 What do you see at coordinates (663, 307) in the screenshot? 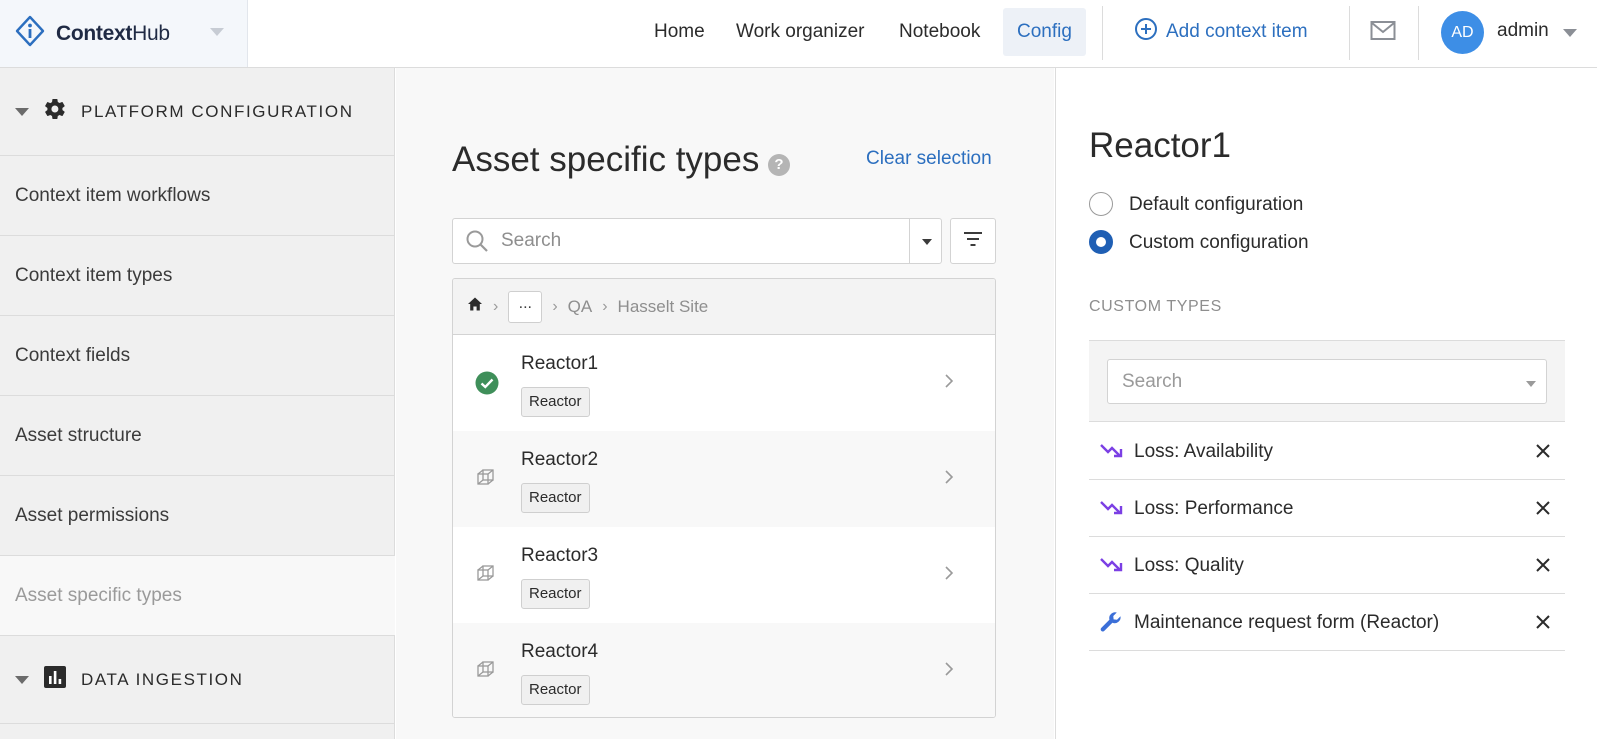
I see `breadcrumb-item-hasselt-site: Hasselt Site` at bounding box center [663, 307].